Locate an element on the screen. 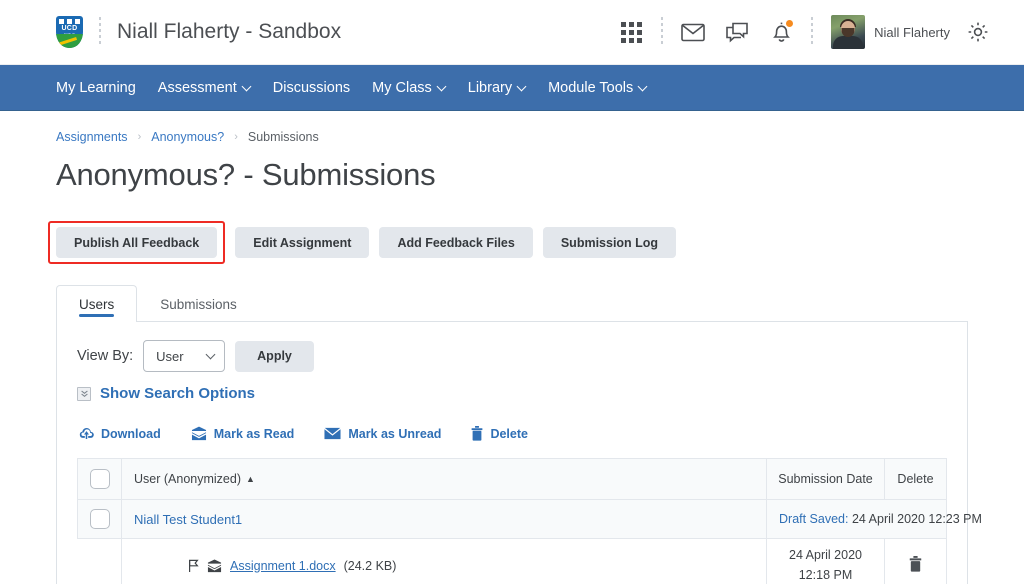 This screenshot has height=584, width=1024. tab-submissions: Submissions is located at coordinates (198, 303).